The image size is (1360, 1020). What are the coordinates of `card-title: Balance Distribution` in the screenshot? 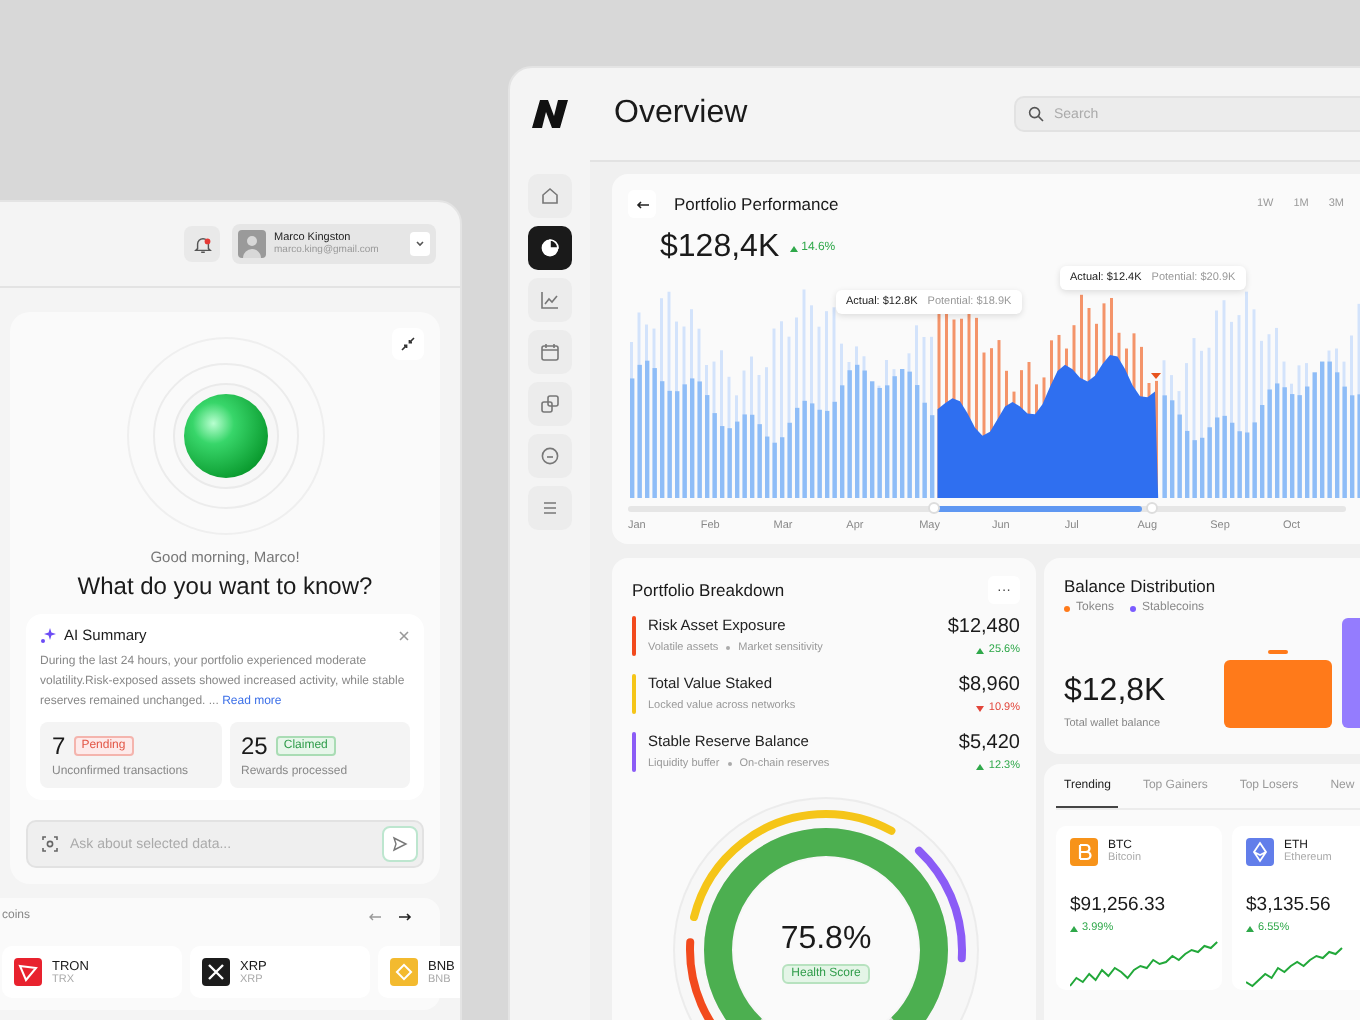 It's located at (1141, 586).